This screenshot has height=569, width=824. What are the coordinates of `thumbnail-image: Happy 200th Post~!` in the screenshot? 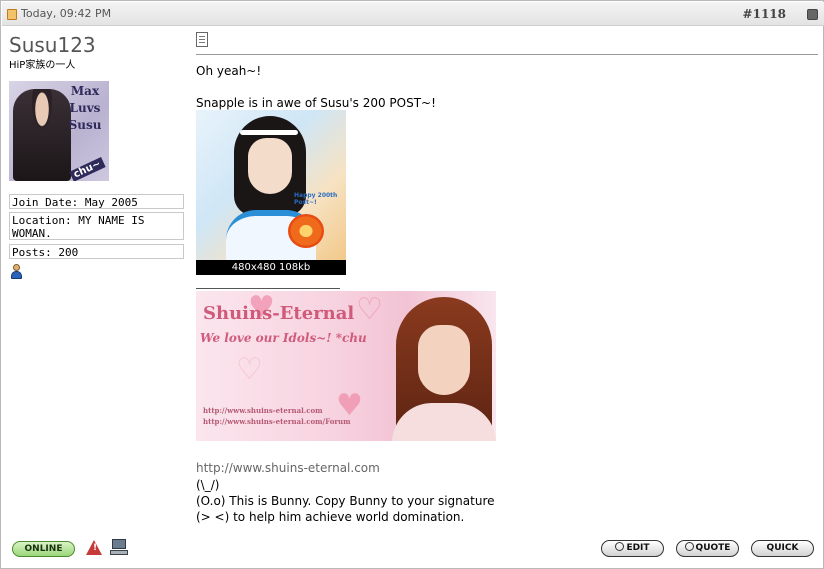 It's located at (271, 185).